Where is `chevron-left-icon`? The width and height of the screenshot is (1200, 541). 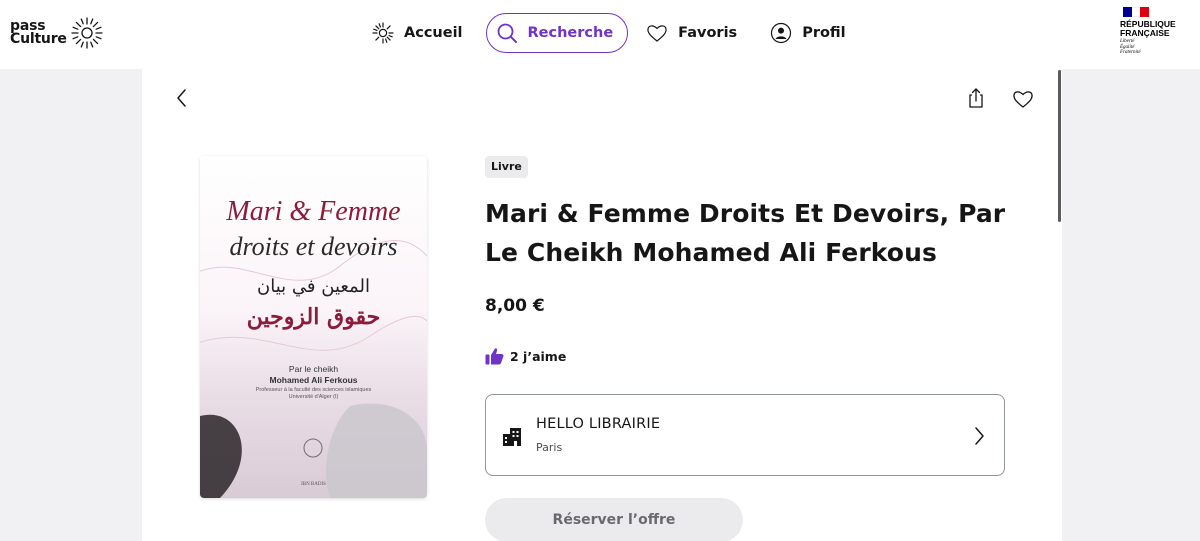 chevron-left-icon is located at coordinates (181, 98).